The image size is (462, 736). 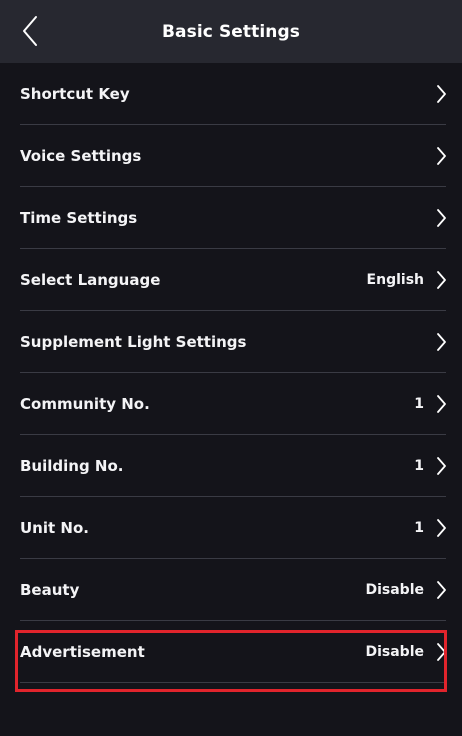 I want to click on chevron-left-icon, so click(x=30, y=31).